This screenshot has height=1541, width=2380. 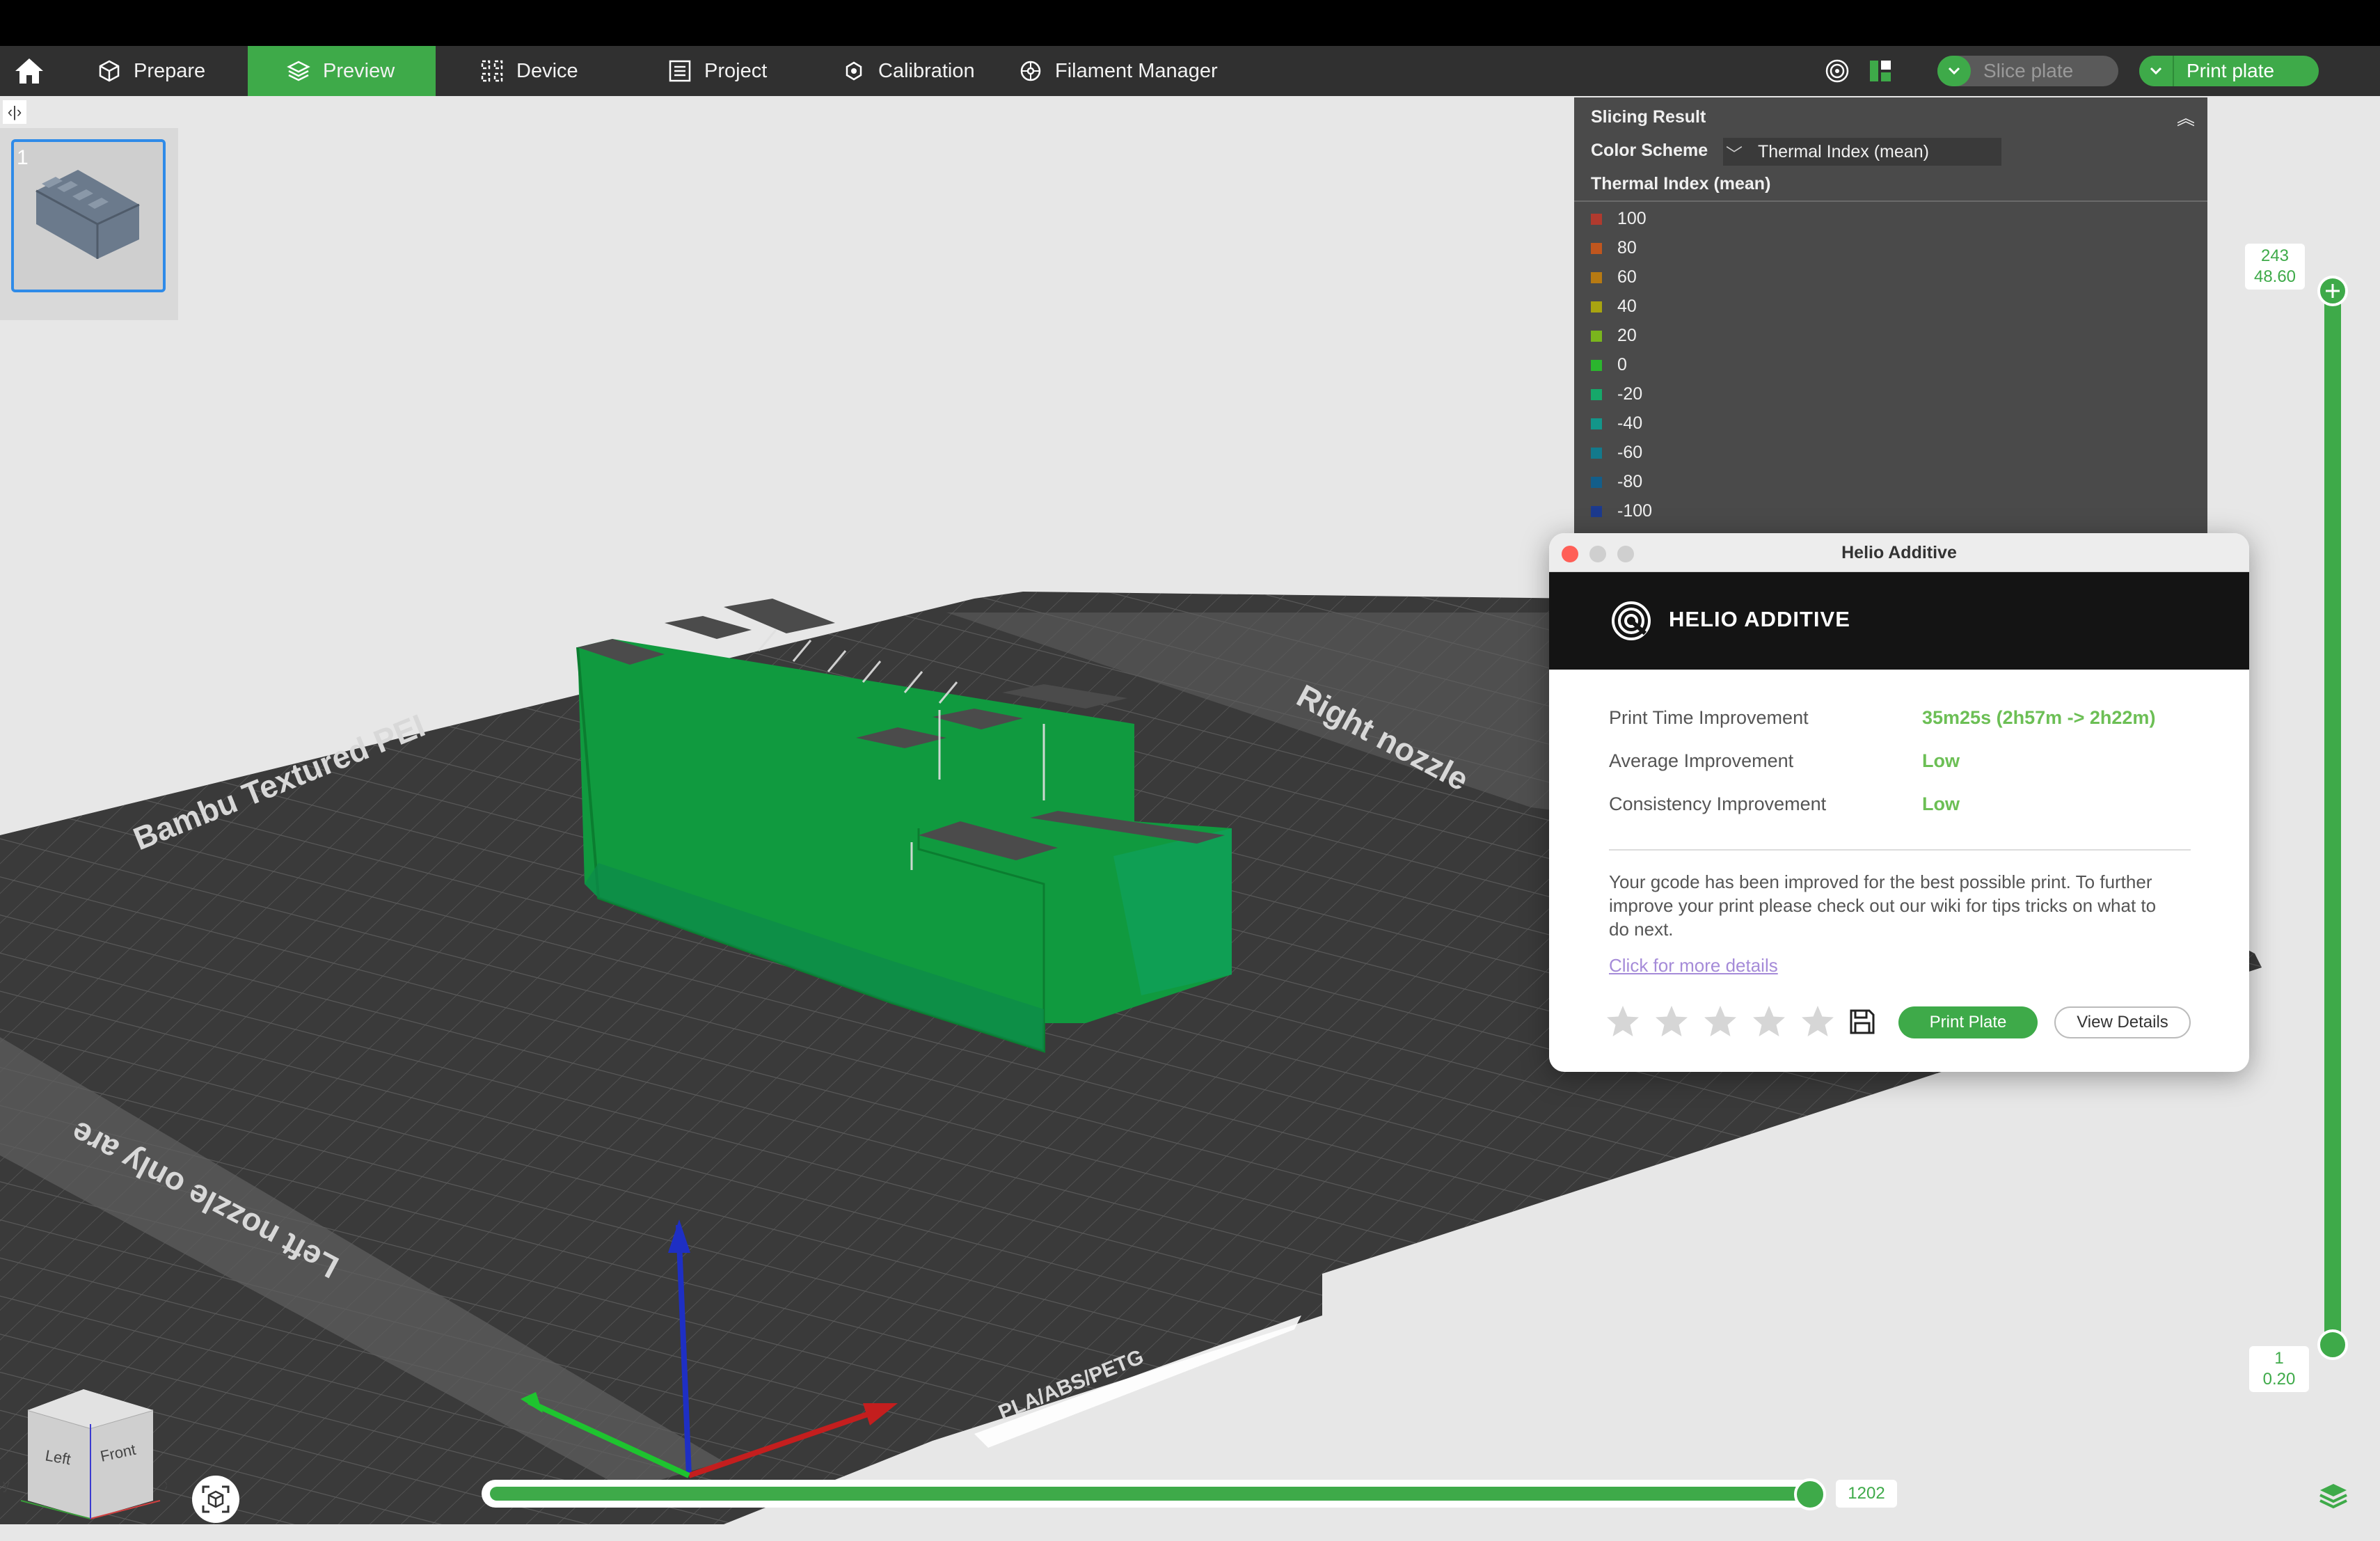 I want to click on legend-row: -100, so click(x=1621, y=511).